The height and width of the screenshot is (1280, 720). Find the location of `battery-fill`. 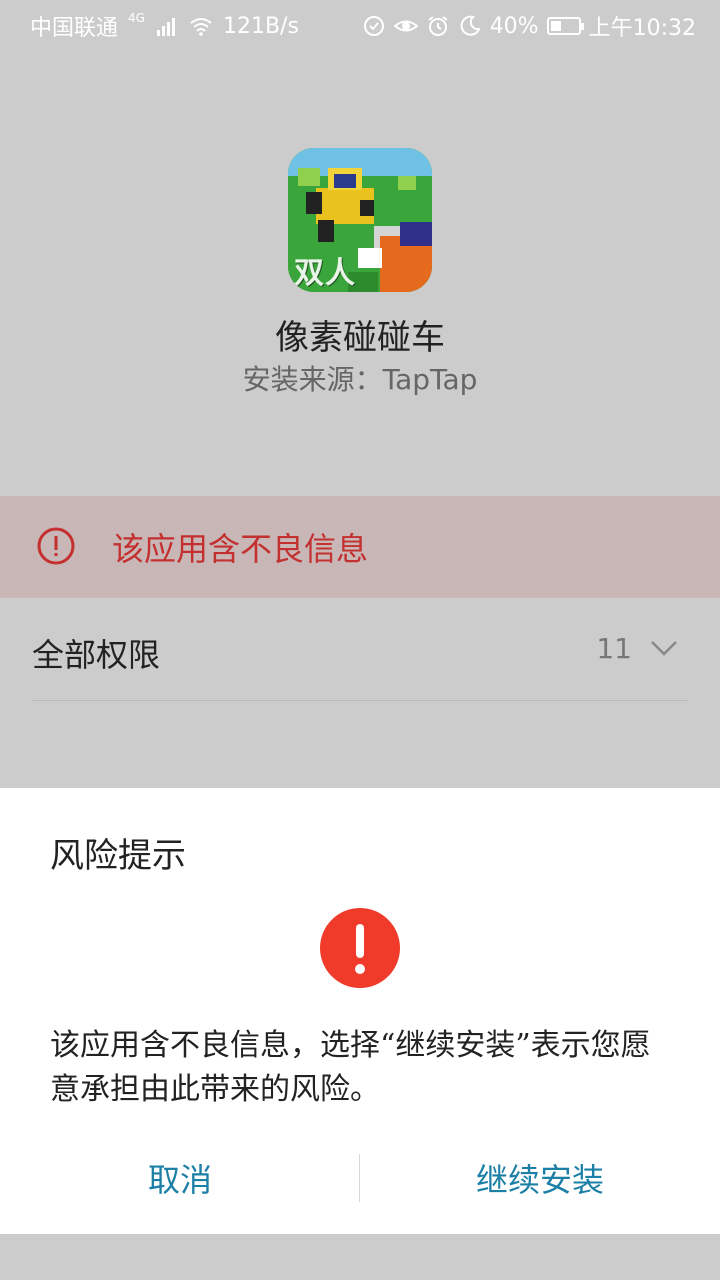

battery-fill is located at coordinates (555, 26).